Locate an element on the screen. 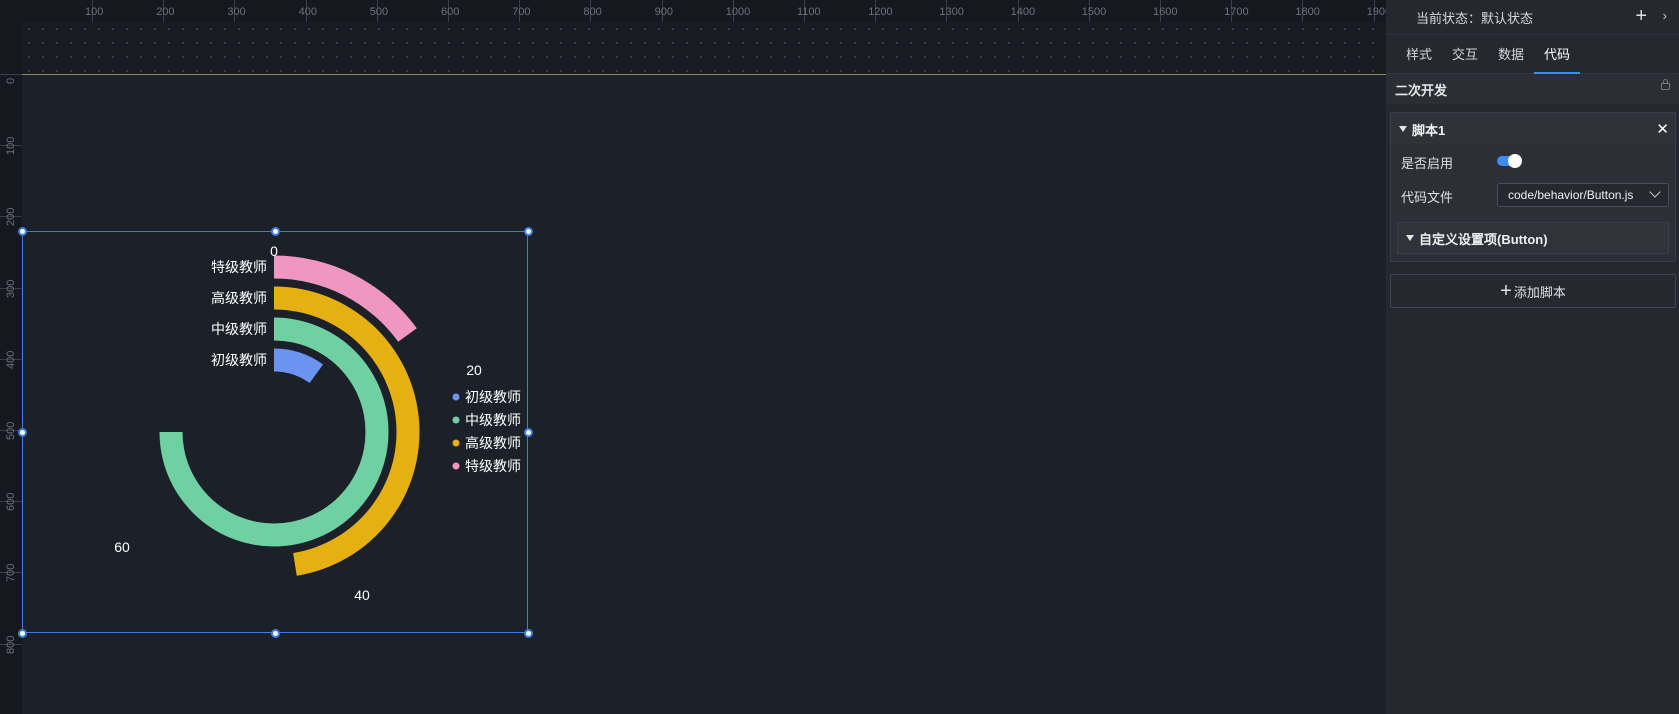 Image resolution: width=1679 pixels, height=714 pixels. state-label: 当前状态：默认状态 is located at coordinates (1475, 18).